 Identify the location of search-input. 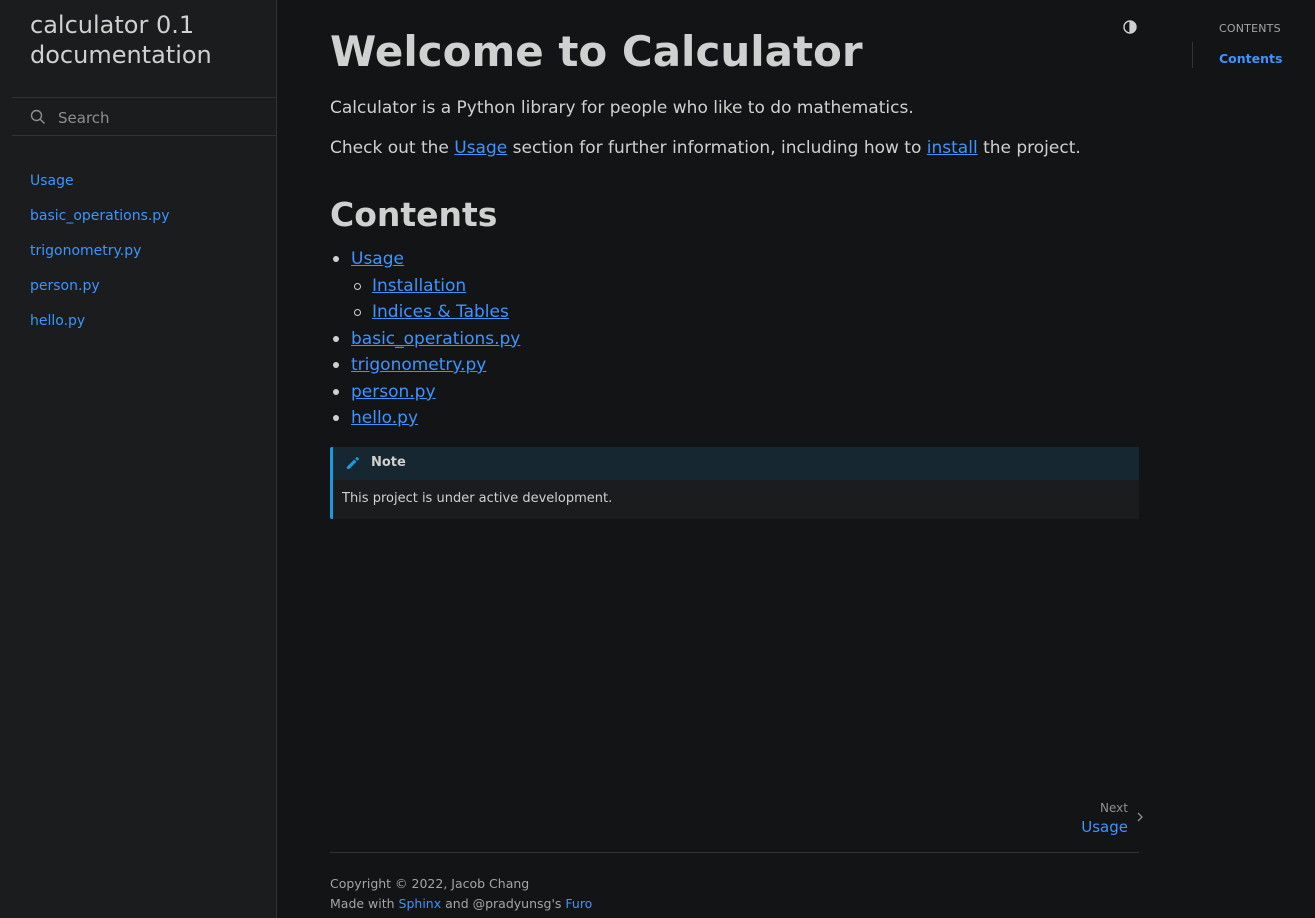
(163, 118).